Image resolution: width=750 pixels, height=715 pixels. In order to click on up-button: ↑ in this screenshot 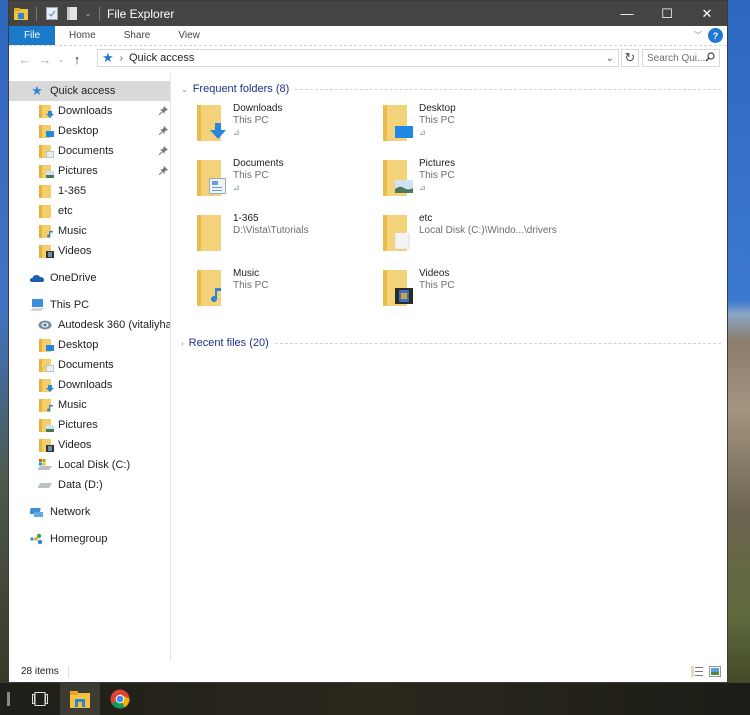, I will do `click(77, 59)`.